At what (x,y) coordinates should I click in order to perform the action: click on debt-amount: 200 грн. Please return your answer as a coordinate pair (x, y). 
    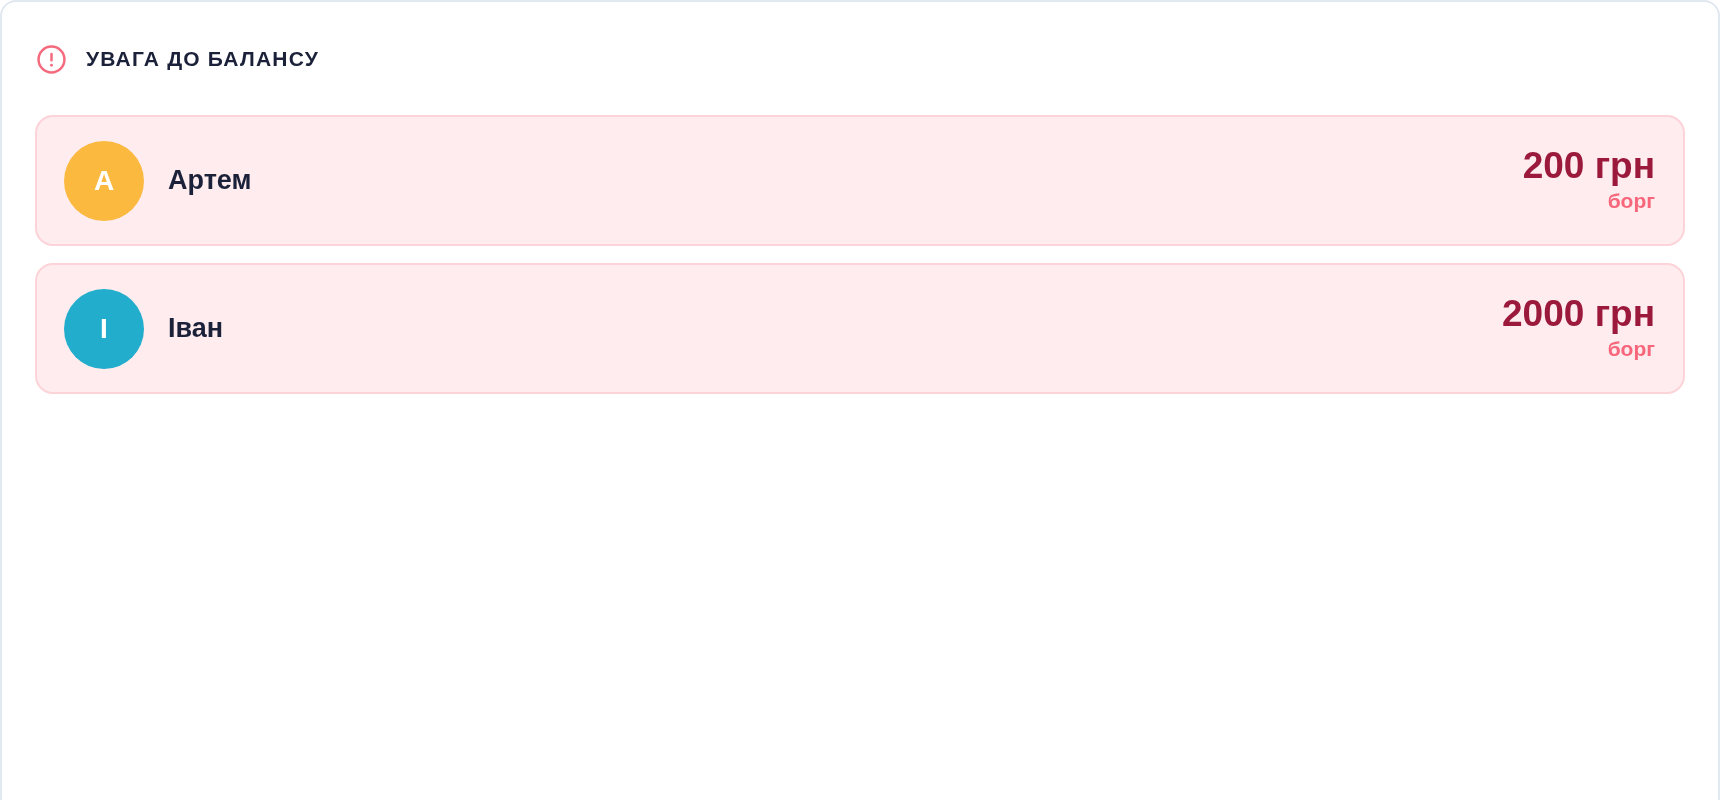
    Looking at the image, I should click on (1588, 165).